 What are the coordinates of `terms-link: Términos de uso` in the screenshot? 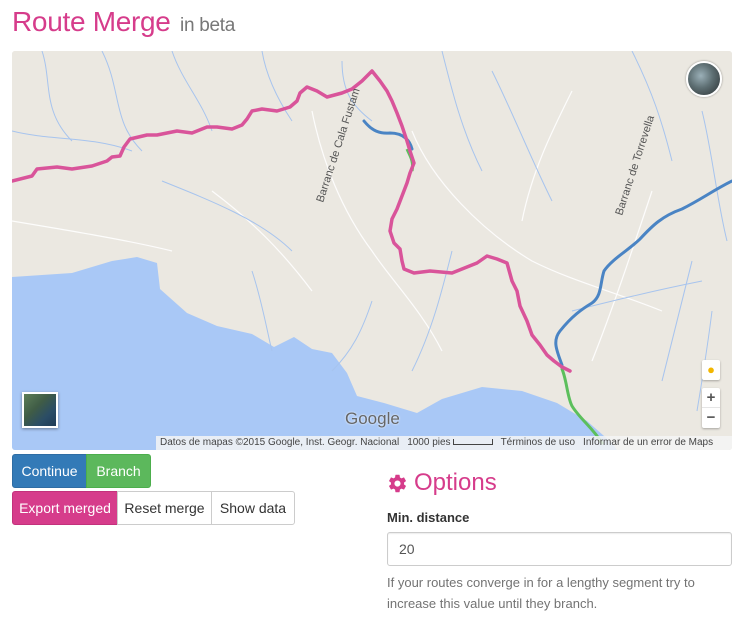 It's located at (538, 442).